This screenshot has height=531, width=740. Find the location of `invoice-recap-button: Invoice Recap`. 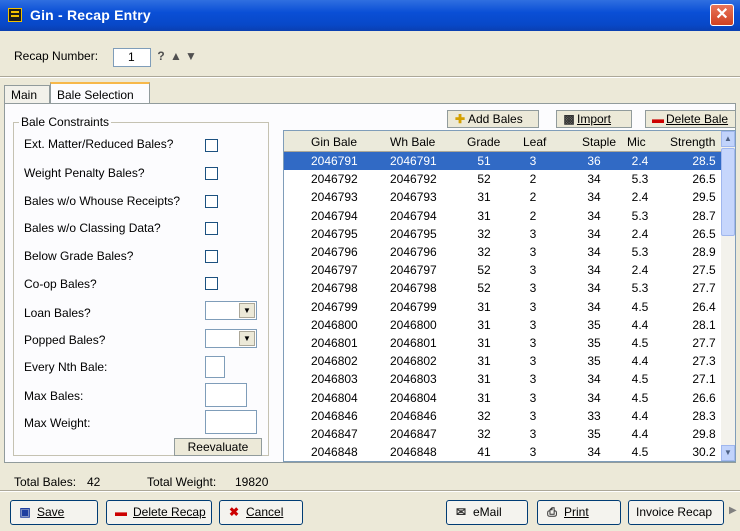

invoice-recap-button: Invoice Recap is located at coordinates (676, 512).